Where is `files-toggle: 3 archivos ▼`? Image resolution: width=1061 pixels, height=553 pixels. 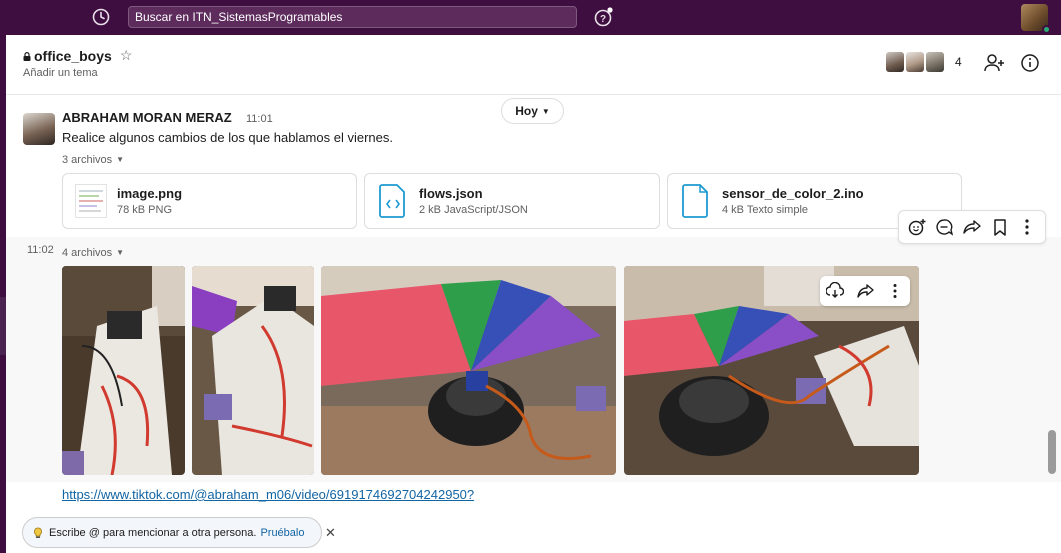 files-toggle: 3 archivos ▼ is located at coordinates (93, 160).